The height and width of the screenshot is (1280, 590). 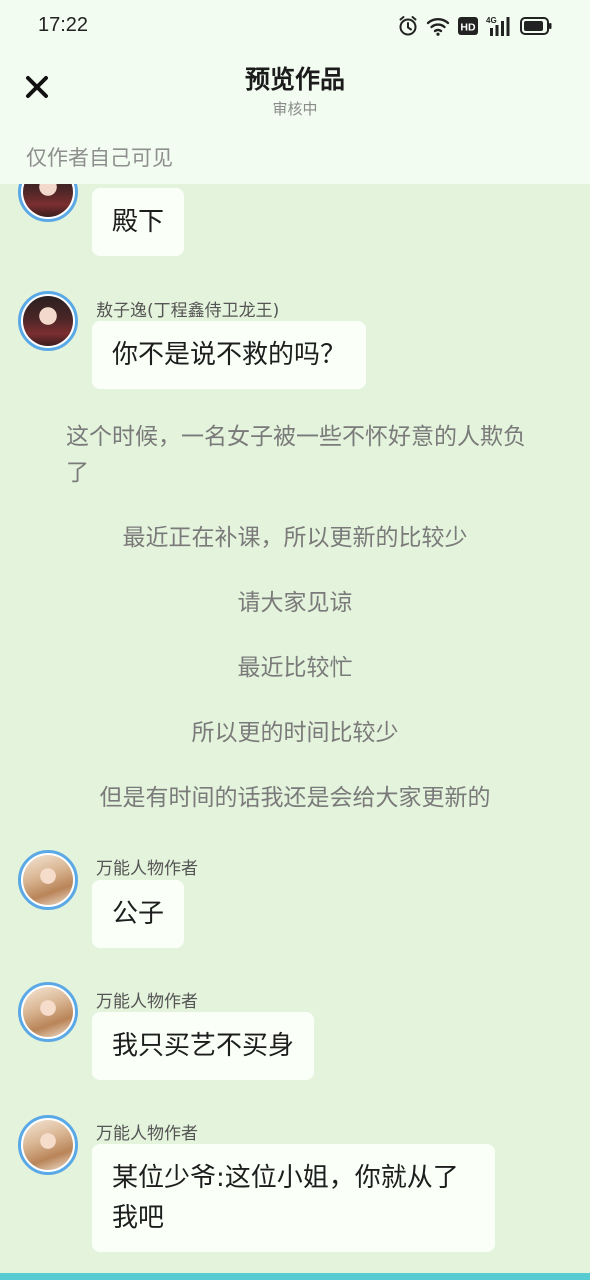 What do you see at coordinates (203, 1046) in the screenshot?
I see `message-bubble: 我只买艺不买身` at bounding box center [203, 1046].